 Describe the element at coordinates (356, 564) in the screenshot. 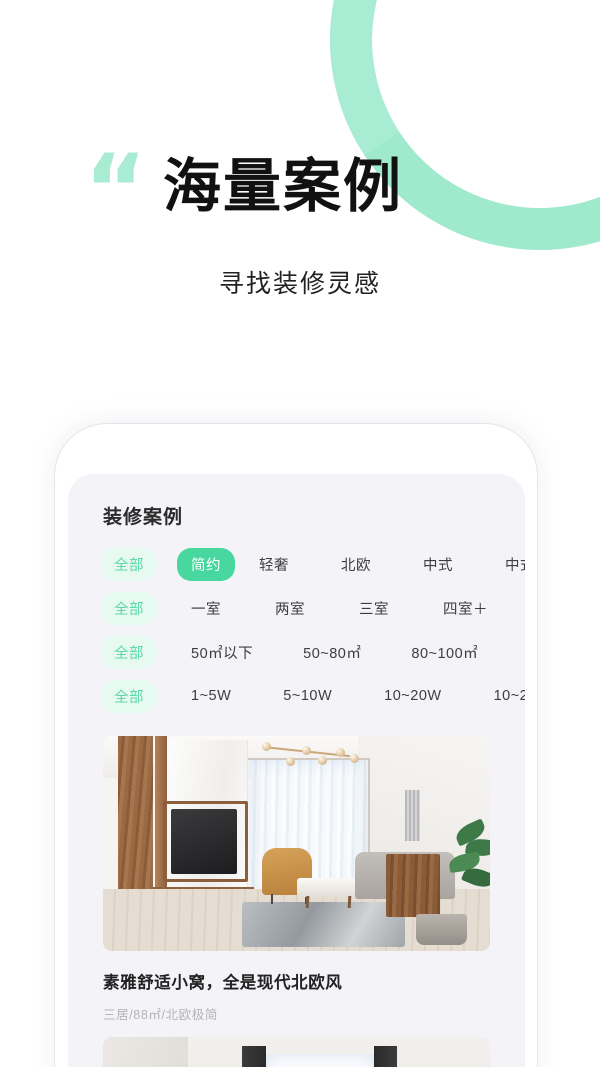

I see `filter-chip-style-beiou: 北欧` at that location.